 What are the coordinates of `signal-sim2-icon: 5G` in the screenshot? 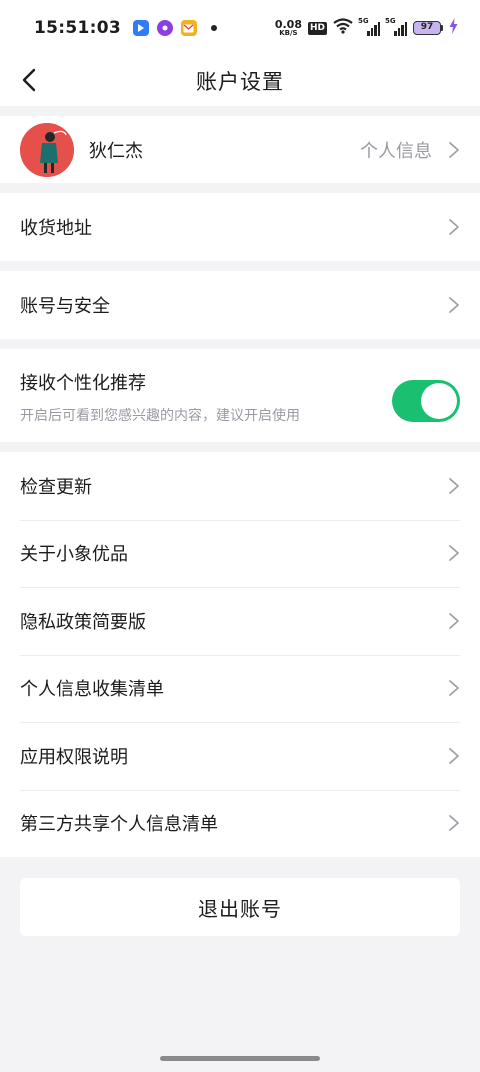 It's located at (396, 26).